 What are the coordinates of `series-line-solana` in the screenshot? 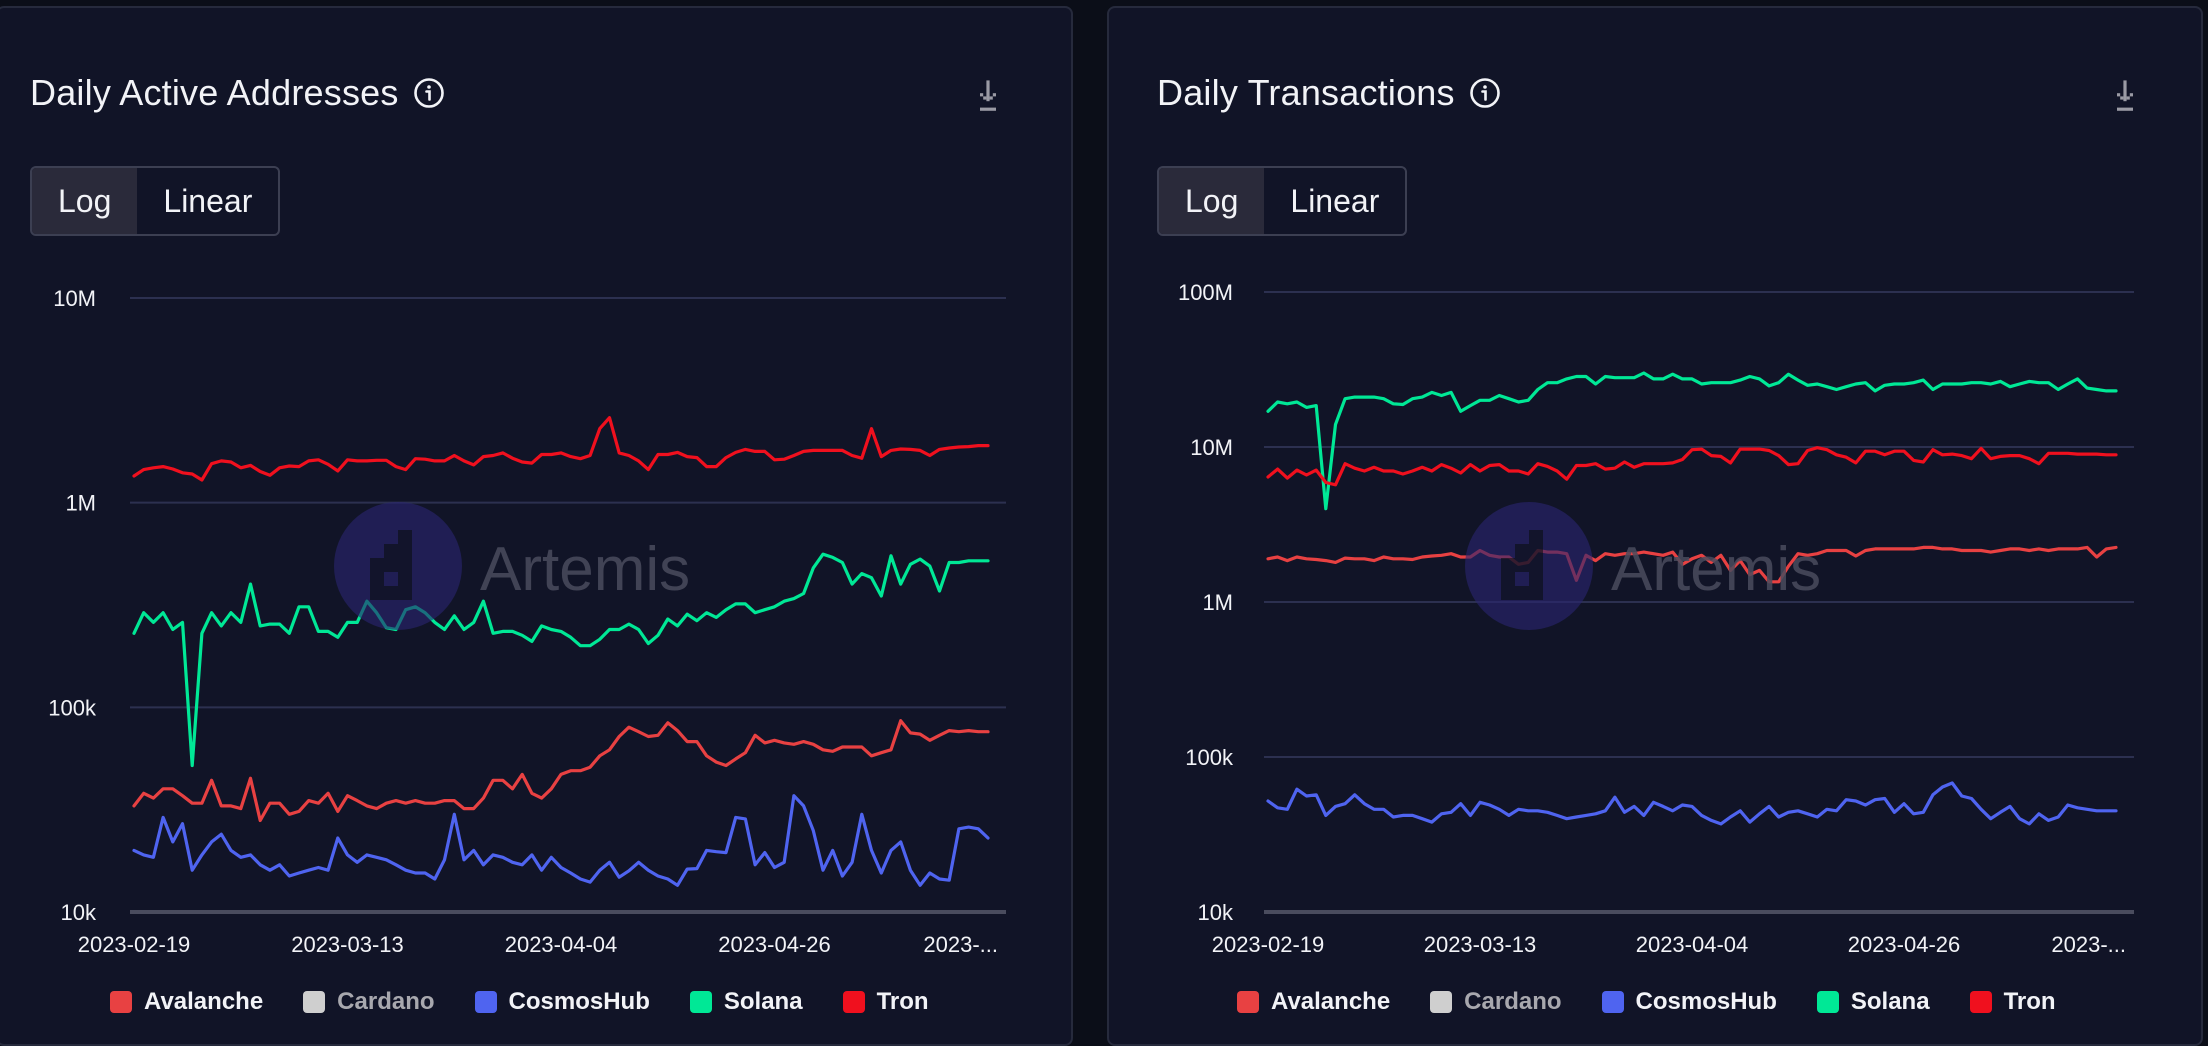 It's located at (1692, 441).